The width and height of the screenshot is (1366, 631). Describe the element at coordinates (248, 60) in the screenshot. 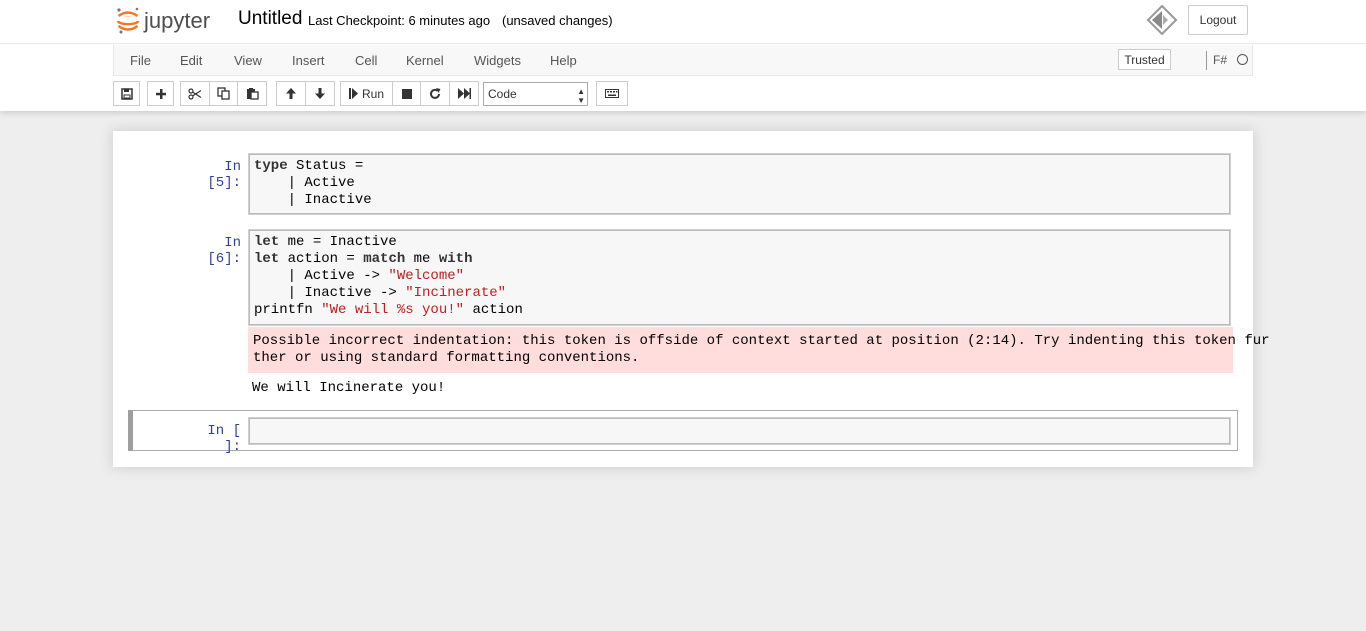

I see `menu-view: View` at that location.